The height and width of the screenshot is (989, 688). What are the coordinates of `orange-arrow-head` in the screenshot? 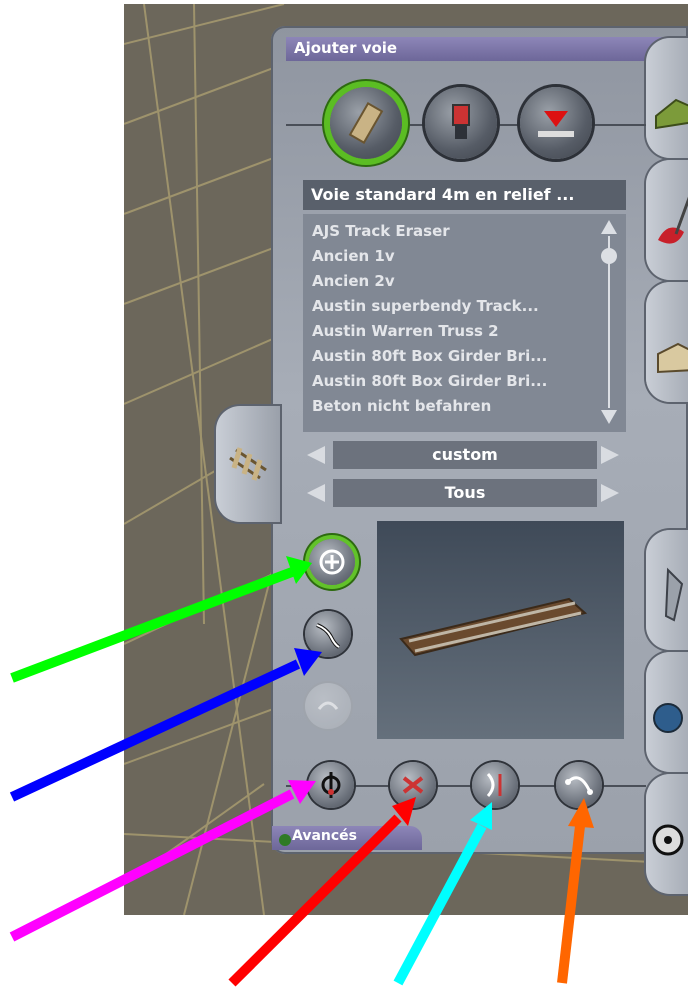 It's located at (581, 813).